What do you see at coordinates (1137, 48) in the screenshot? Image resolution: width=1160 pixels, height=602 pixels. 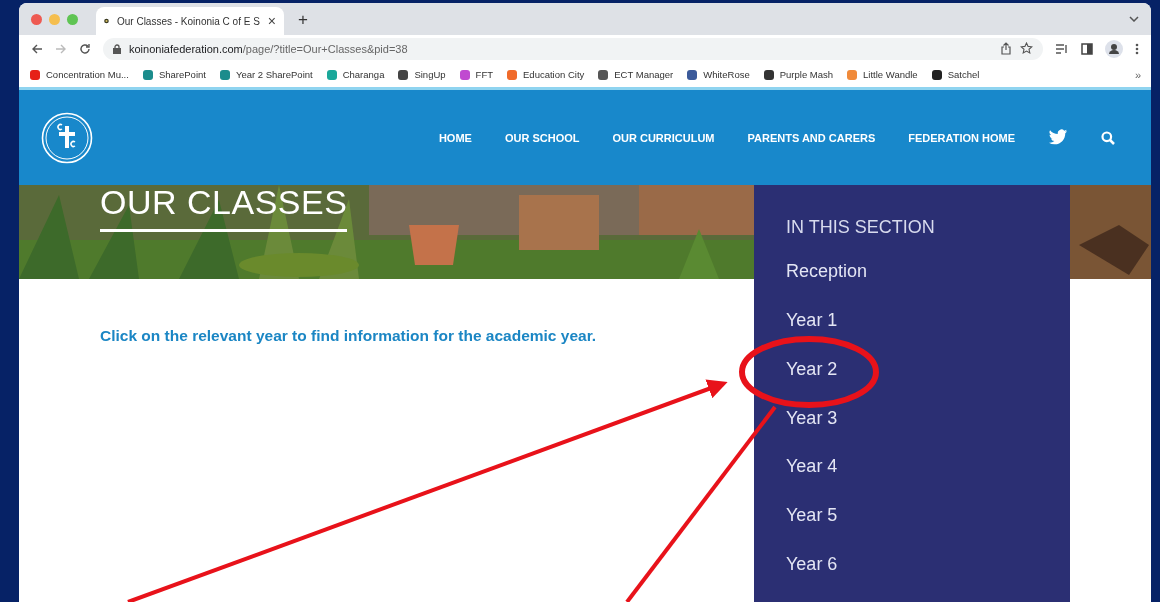 I see `menu-icon` at bounding box center [1137, 48].